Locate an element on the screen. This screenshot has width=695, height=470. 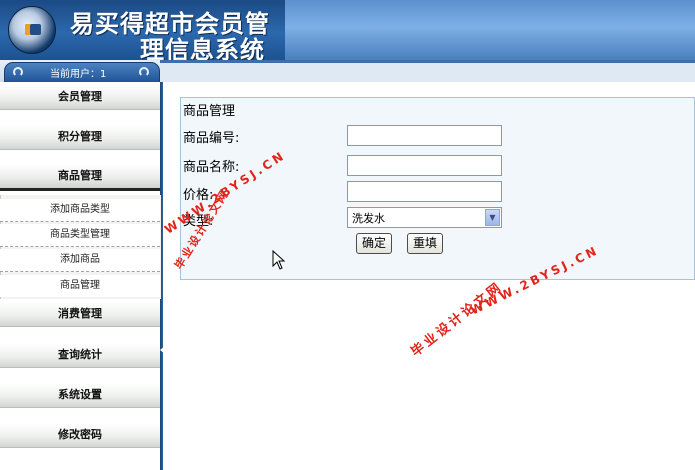
menu-points-management: 积分管理 is located at coordinates (80, 137).